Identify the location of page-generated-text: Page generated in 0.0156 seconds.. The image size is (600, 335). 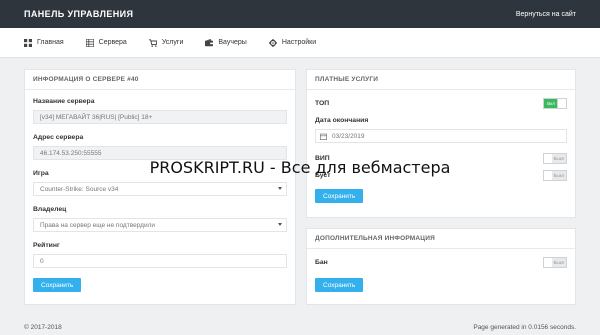
(524, 327).